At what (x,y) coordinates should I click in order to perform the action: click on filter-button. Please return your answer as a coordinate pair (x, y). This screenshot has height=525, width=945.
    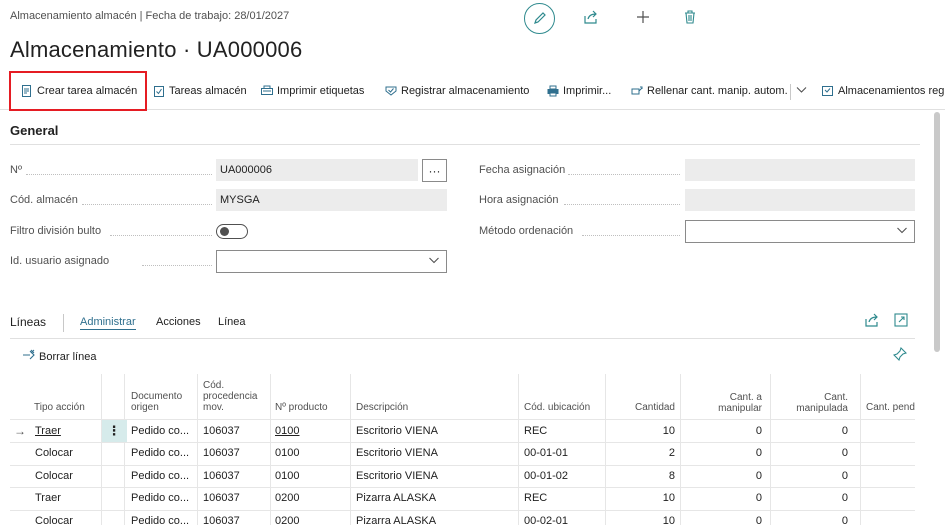
    Looking at the image, I should click on (900, 355).